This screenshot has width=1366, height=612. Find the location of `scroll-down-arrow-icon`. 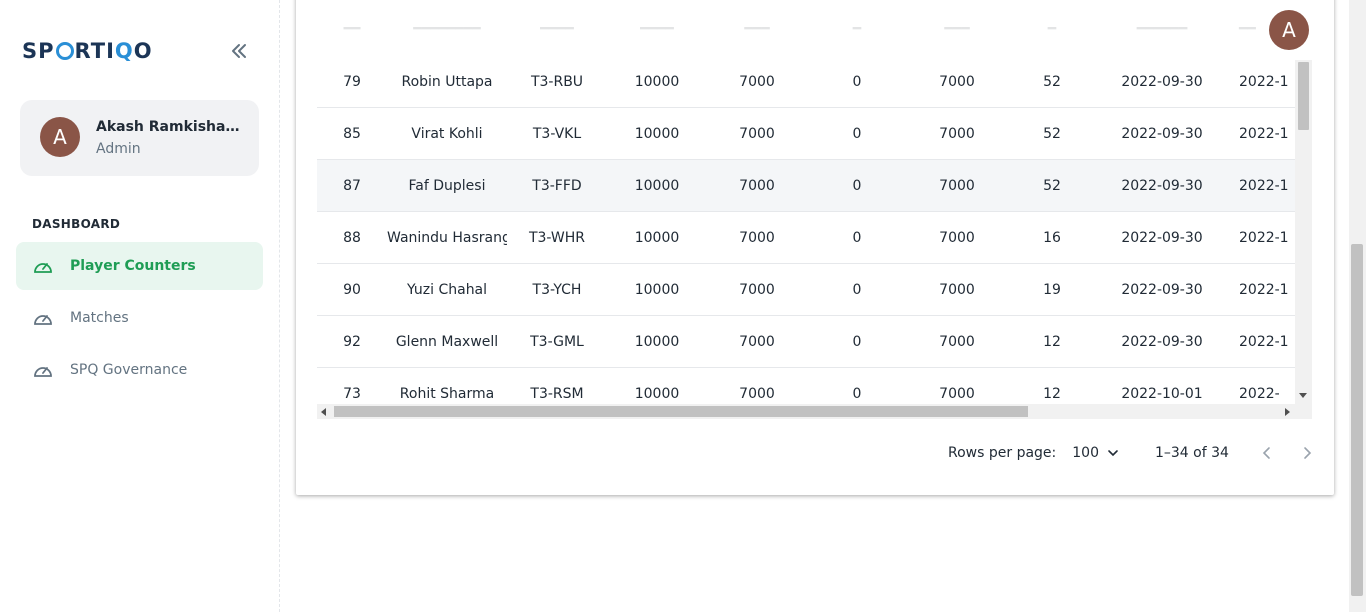

scroll-down-arrow-icon is located at coordinates (1303, 395).